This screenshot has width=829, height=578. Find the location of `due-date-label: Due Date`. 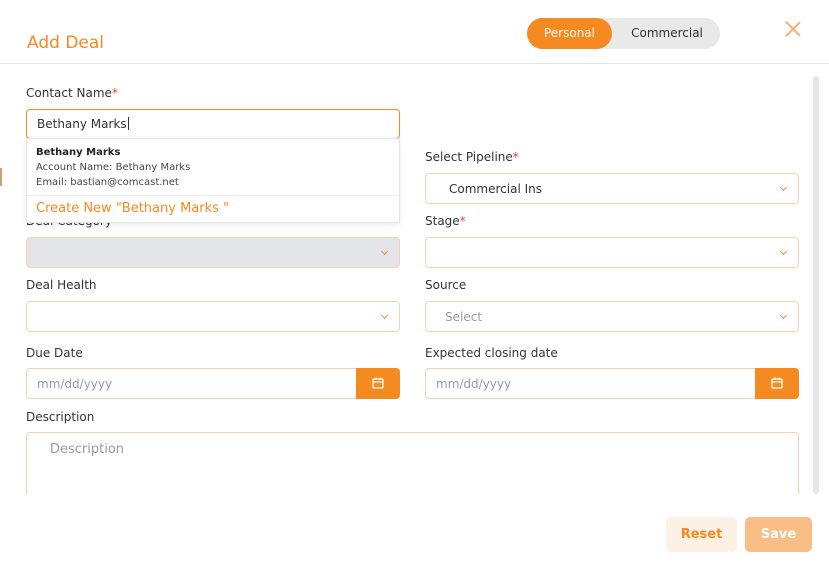

due-date-label: Due Date is located at coordinates (54, 353).